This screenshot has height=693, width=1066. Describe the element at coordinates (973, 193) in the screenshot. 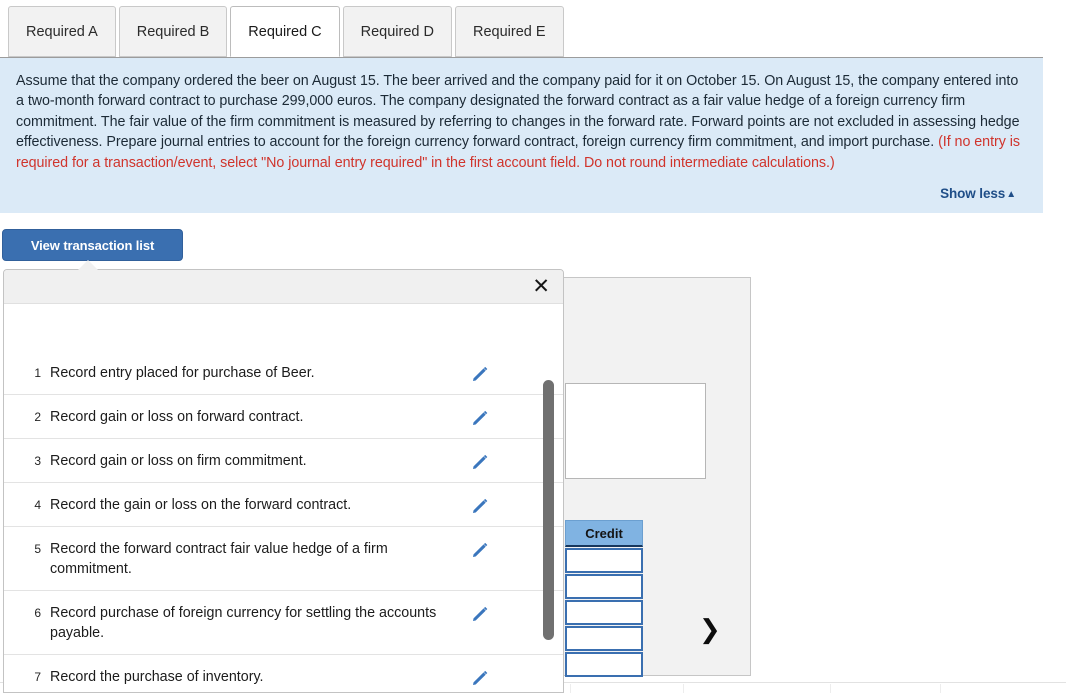

I see `show-less-label: Show less` at that location.